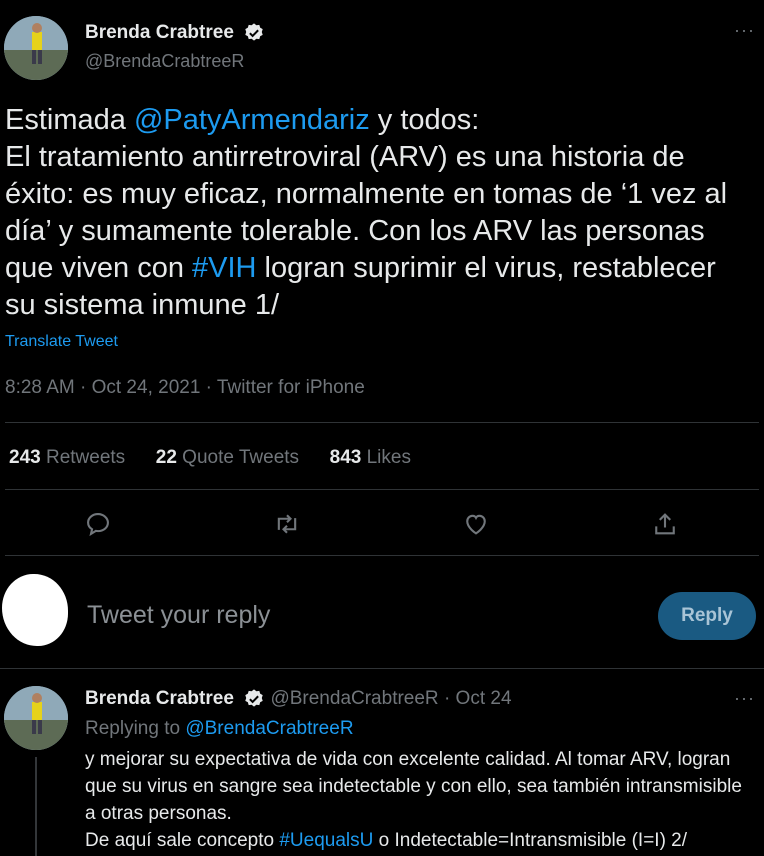 This screenshot has width=764, height=856. I want to click on author-avatar, so click(36, 48).